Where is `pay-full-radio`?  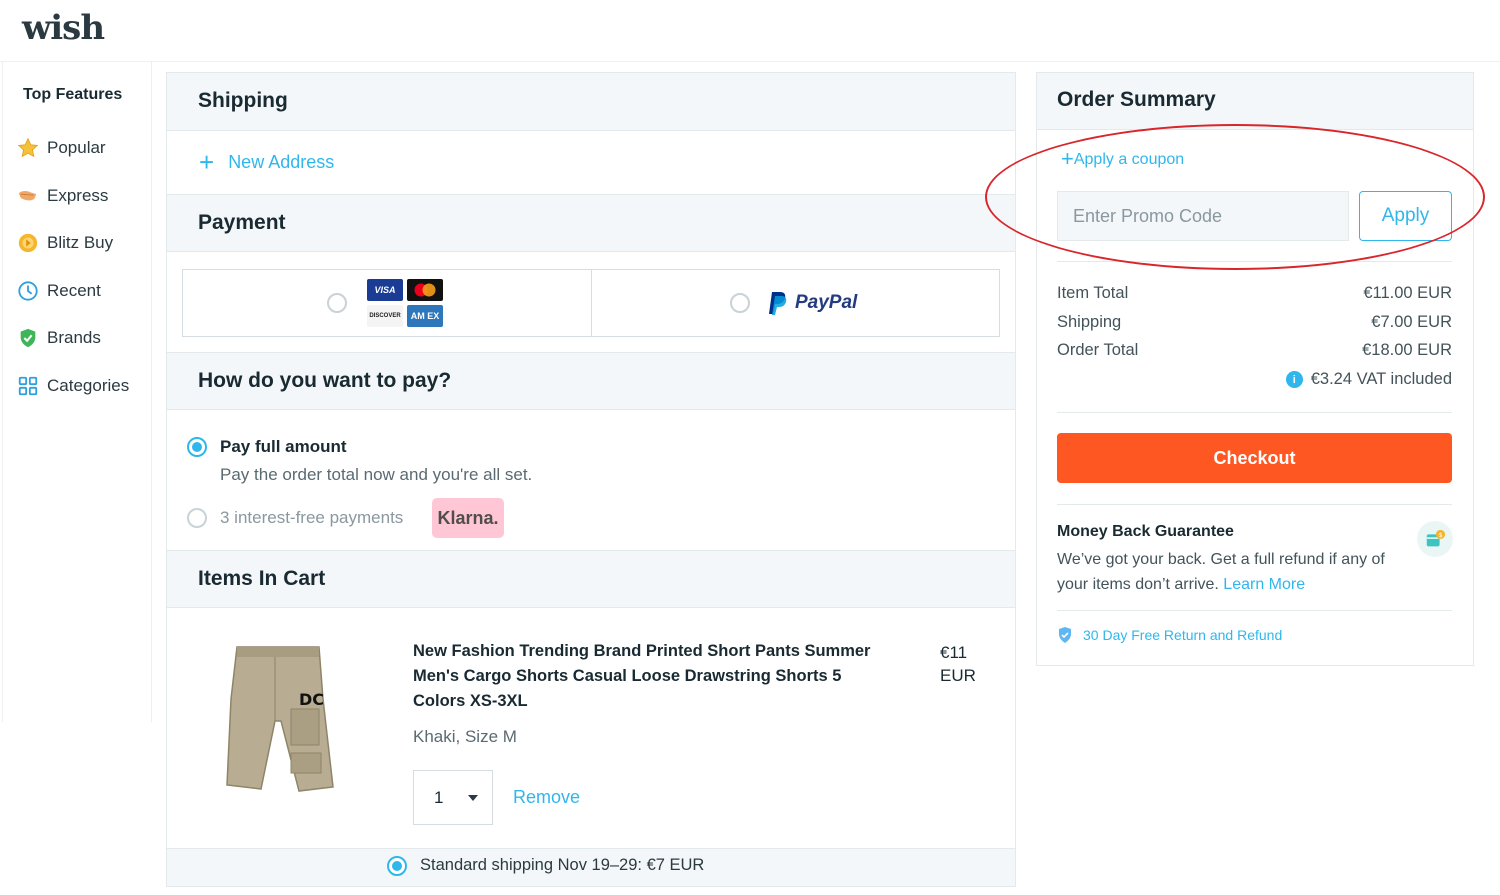
pay-full-radio is located at coordinates (197, 447).